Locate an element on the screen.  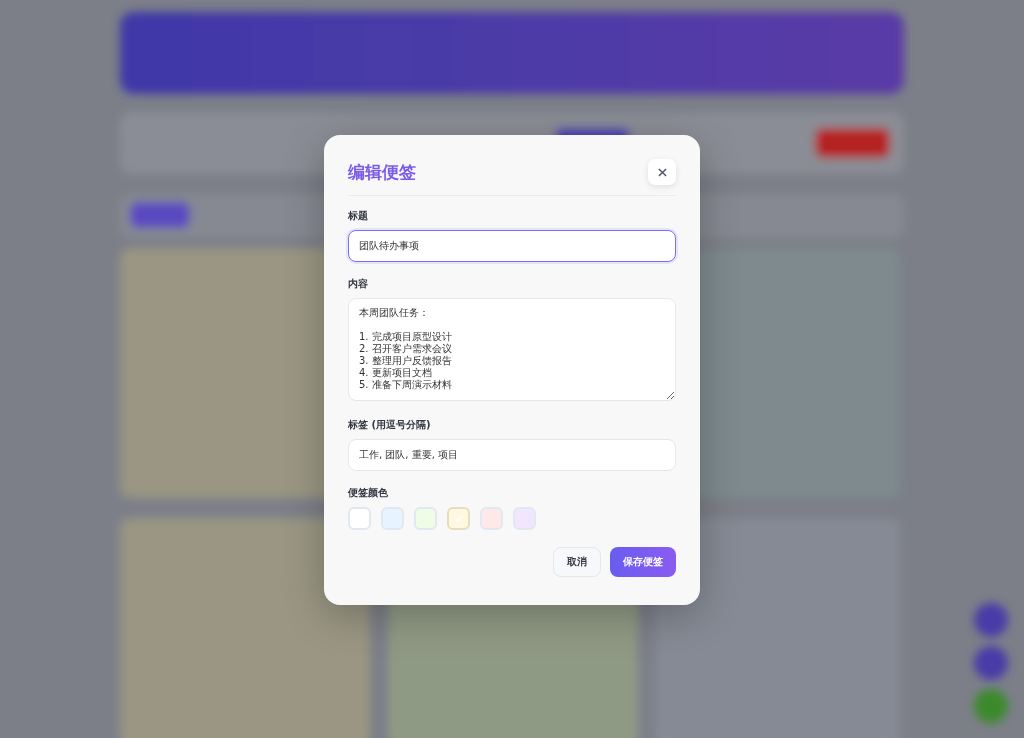
check-icon is located at coordinates (458, 518).